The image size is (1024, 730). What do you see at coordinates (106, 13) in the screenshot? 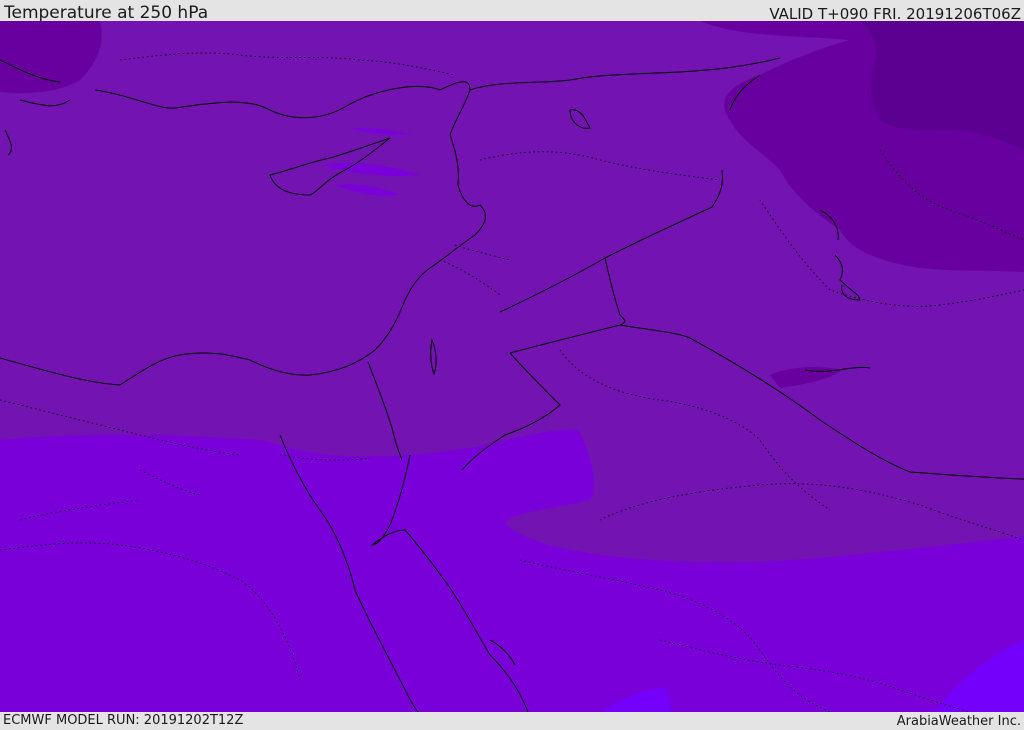
I see `map-title: Temperature at 250 hPa` at bounding box center [106, 13].